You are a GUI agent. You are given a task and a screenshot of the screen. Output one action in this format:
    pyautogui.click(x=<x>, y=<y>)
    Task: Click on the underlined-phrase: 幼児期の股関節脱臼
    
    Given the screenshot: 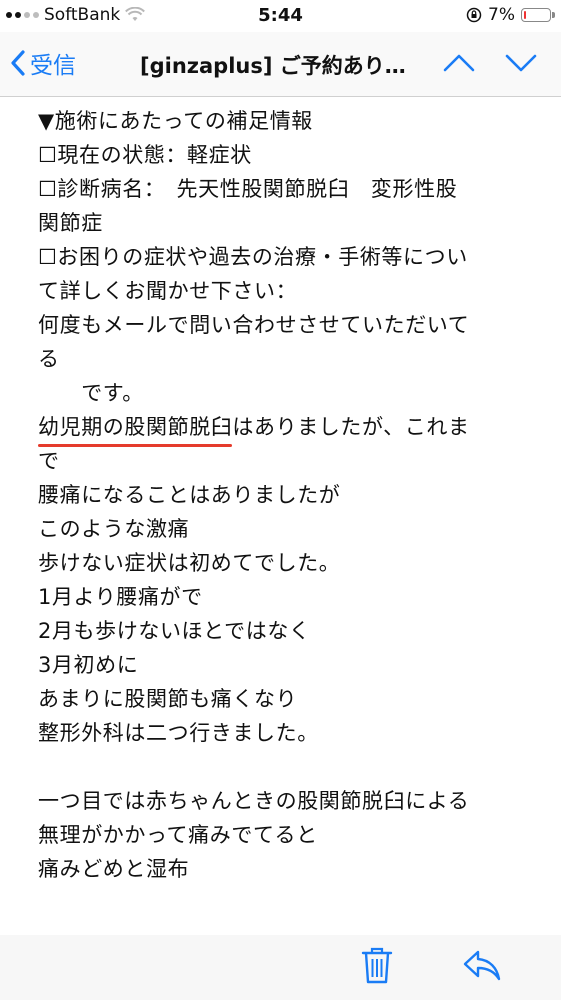 What is the action you would take?
    pyautogui.click(x=135, y=428)
    